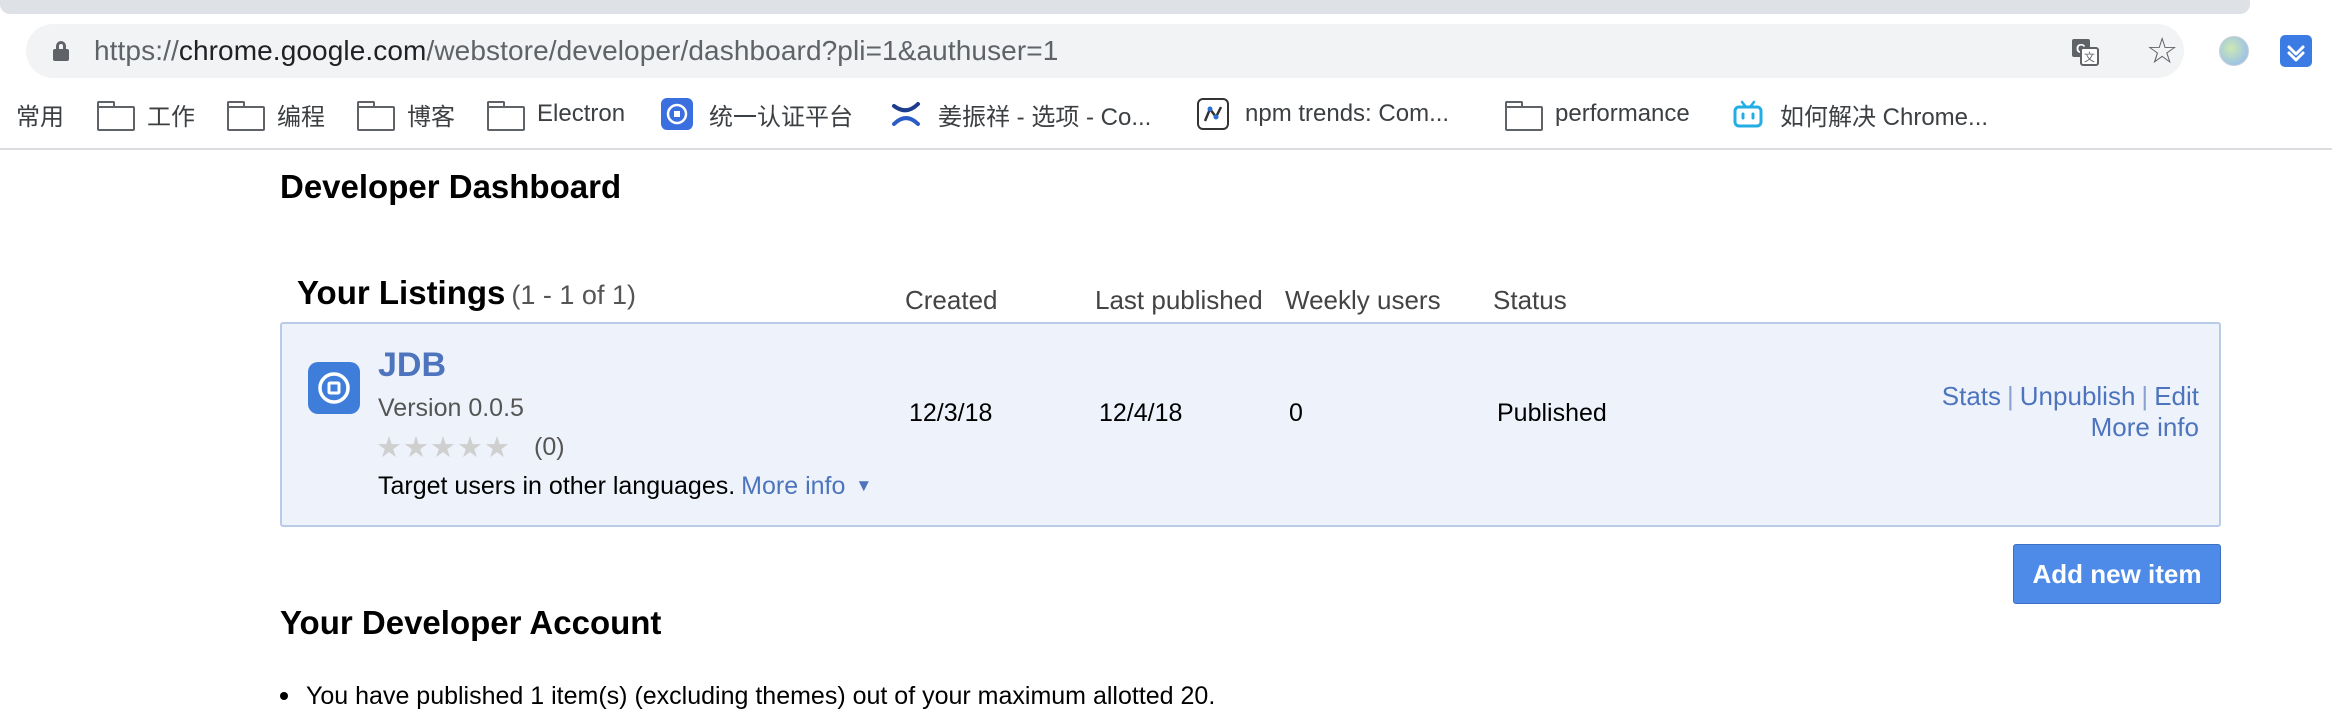 The height and width of the screenshot is (716, 2332). What do you see at coordinates (1141, 413) in the screenshot?
I see `listing-last-published: 12/4/18` at bounding box center [1141, 413].